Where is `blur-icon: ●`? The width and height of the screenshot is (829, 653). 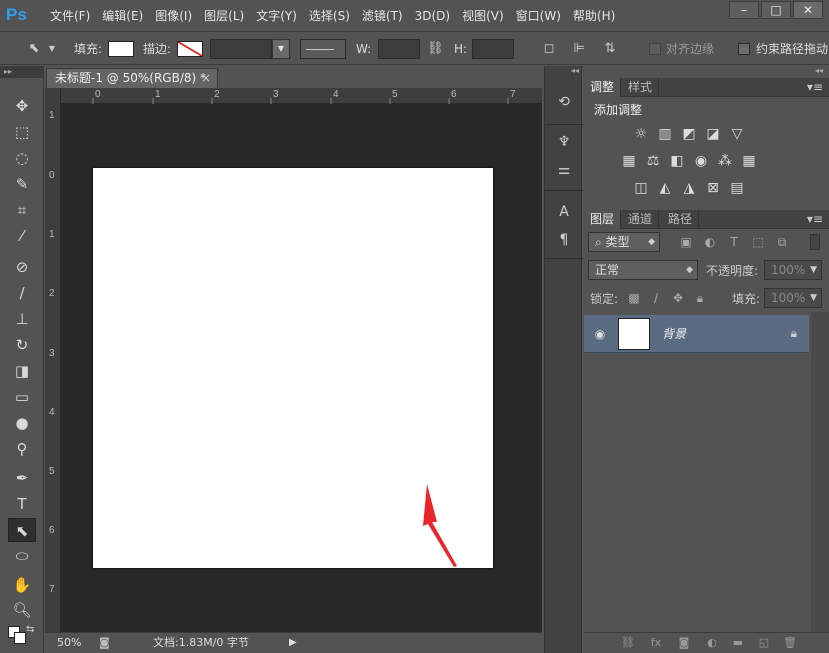 blur-icon: ● is located at coordinates (22, 423).